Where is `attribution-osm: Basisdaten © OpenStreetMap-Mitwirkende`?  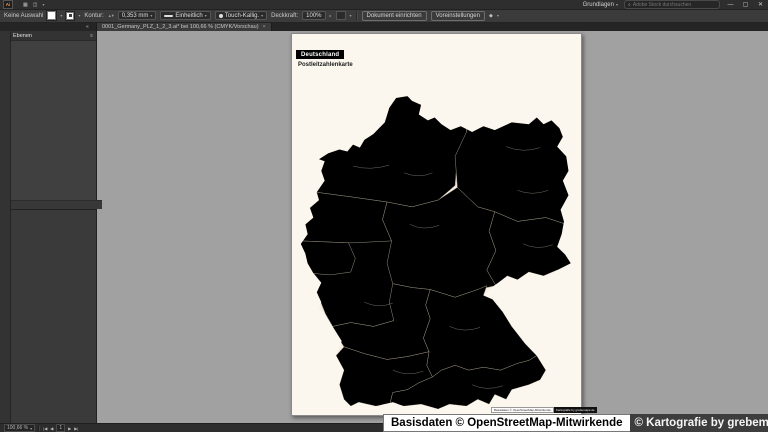
attribution-osm: Basisdaten © OpenStreetMap-Mitwirkende is located at coordinates (506, 423).